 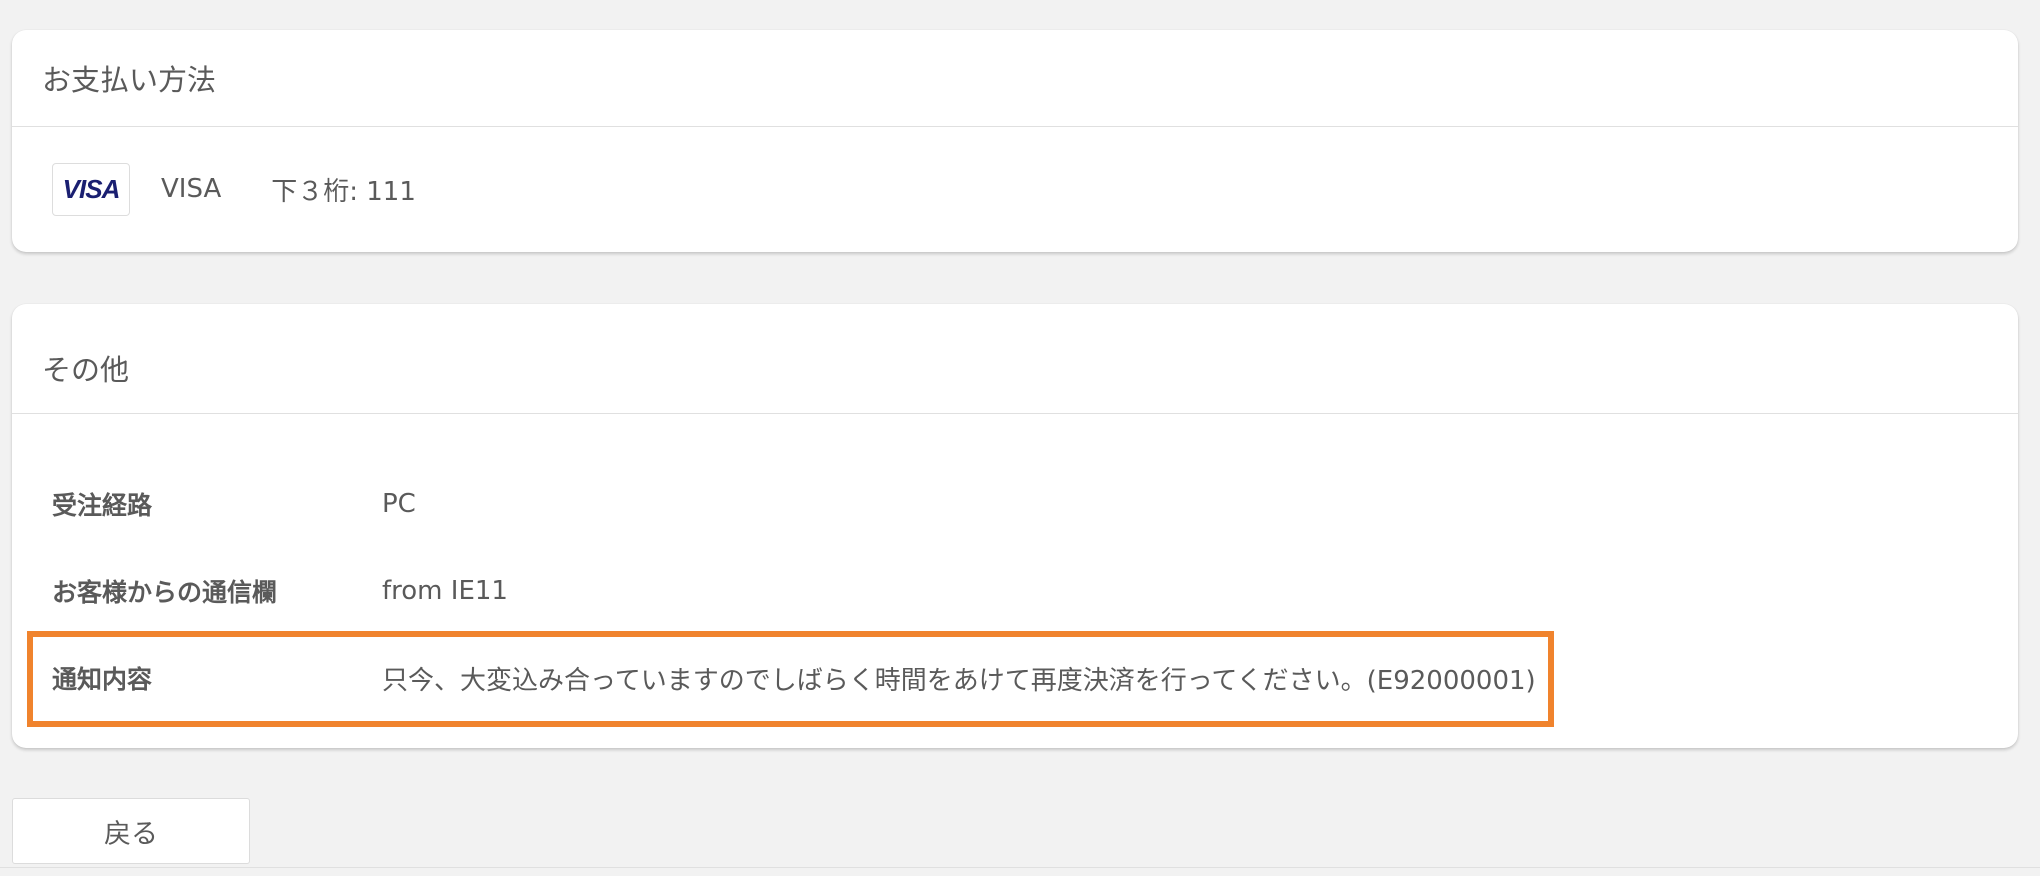 What do you see at coordinates (191, 189) in the screenshot?
I see `card-brand: VISA` at bounding box center [191, 189].